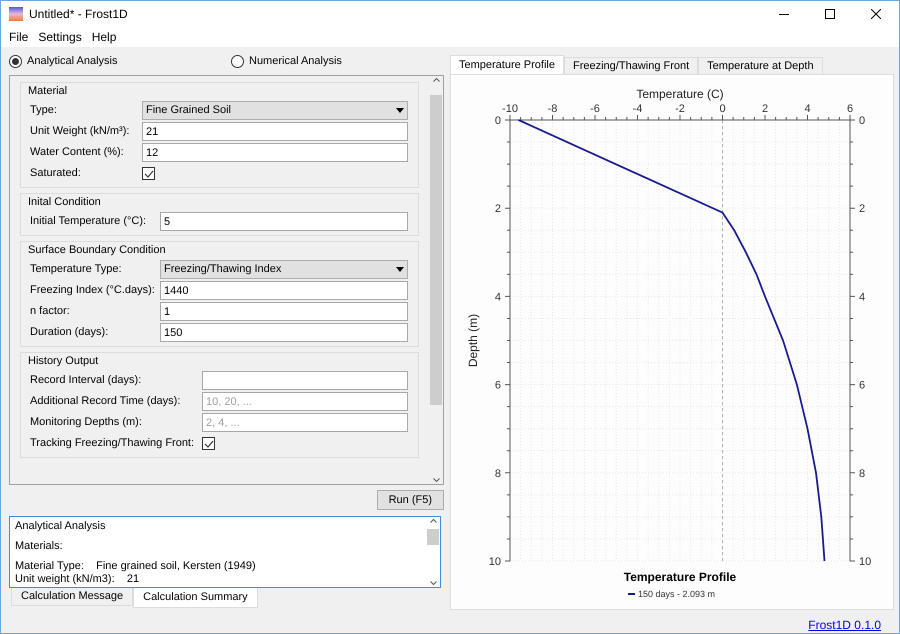  What do you see at coordinates (77, 579) in the screenshot?
I see `summary-line: Unit weight (kN/m3): 21` at bounding box center [77, 579].